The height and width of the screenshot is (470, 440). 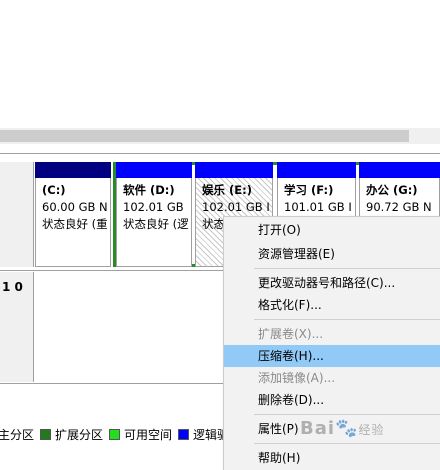 What do you see at coordinates (392, 190) in the screenshot?
I see `volume-title: 办公 (G:)` at bounding box center [392, 190].